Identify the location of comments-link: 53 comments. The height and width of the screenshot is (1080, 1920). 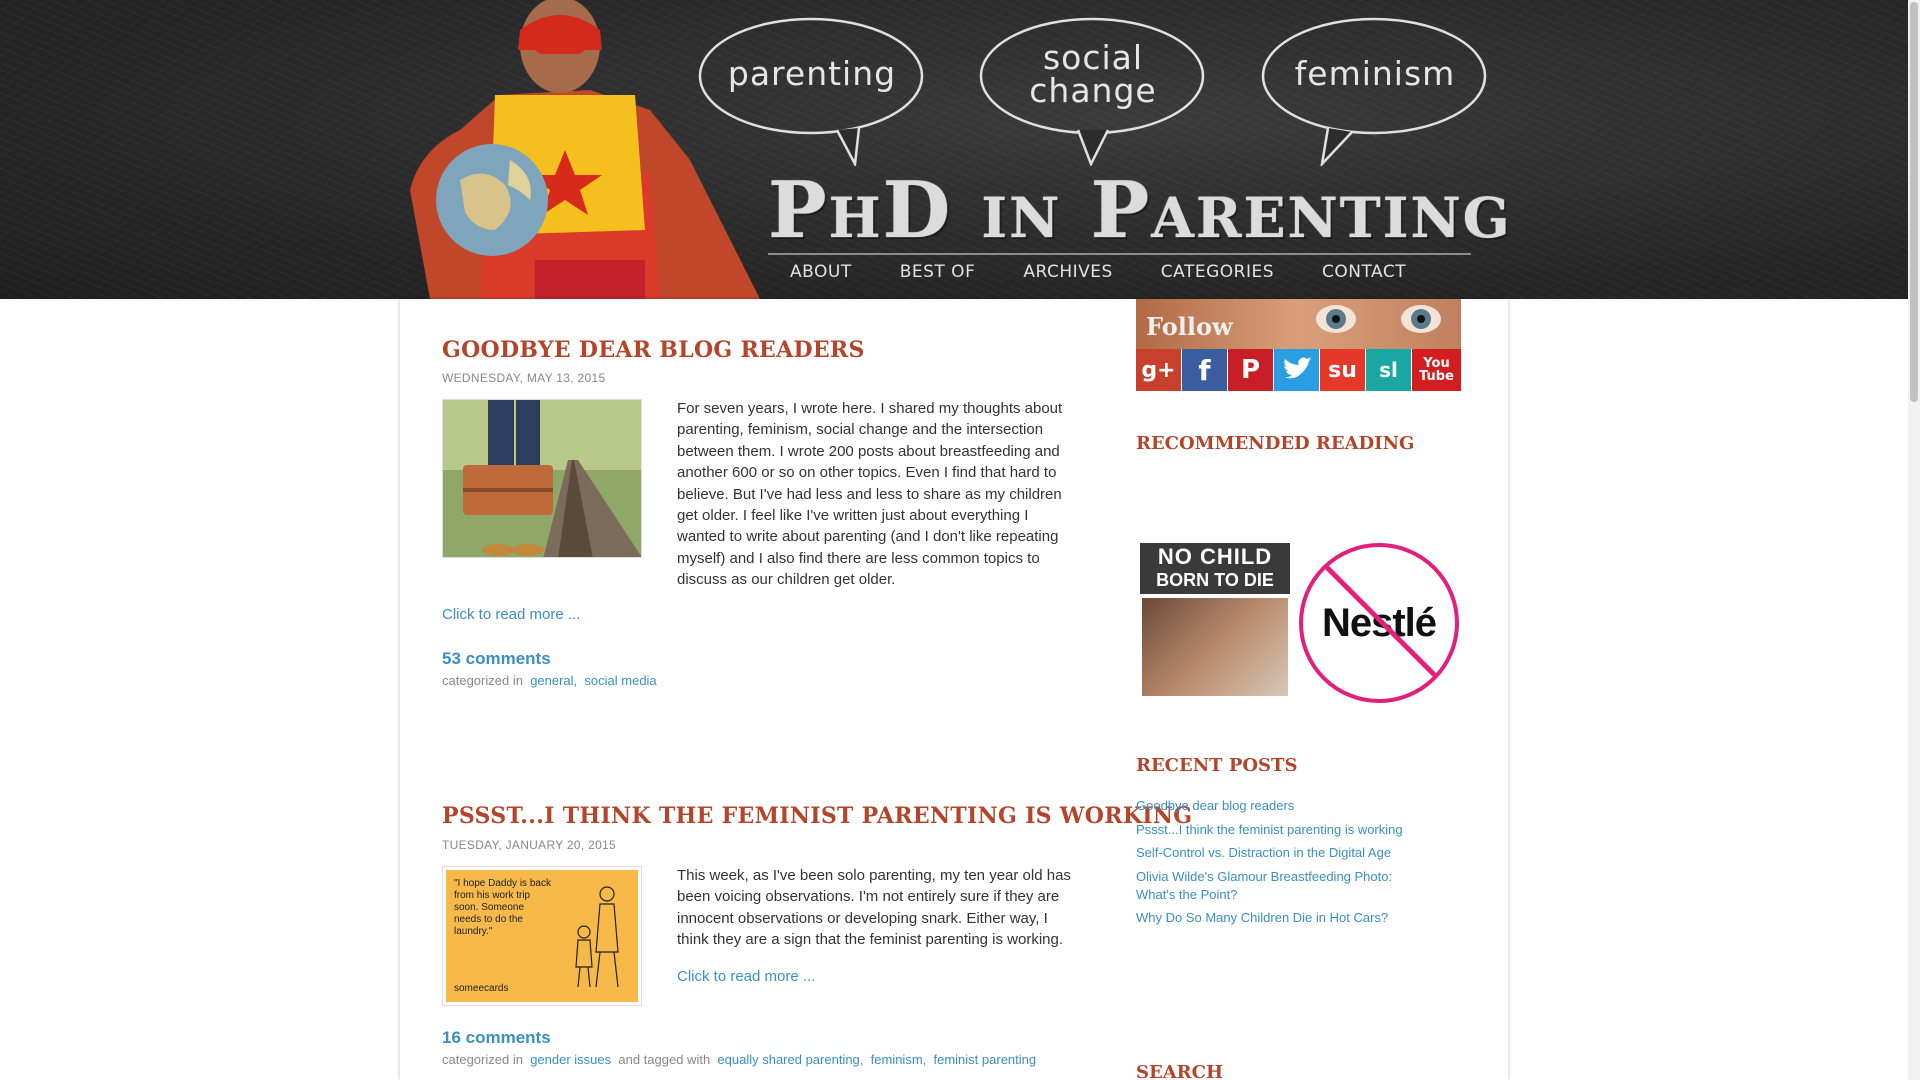
(496, 659).